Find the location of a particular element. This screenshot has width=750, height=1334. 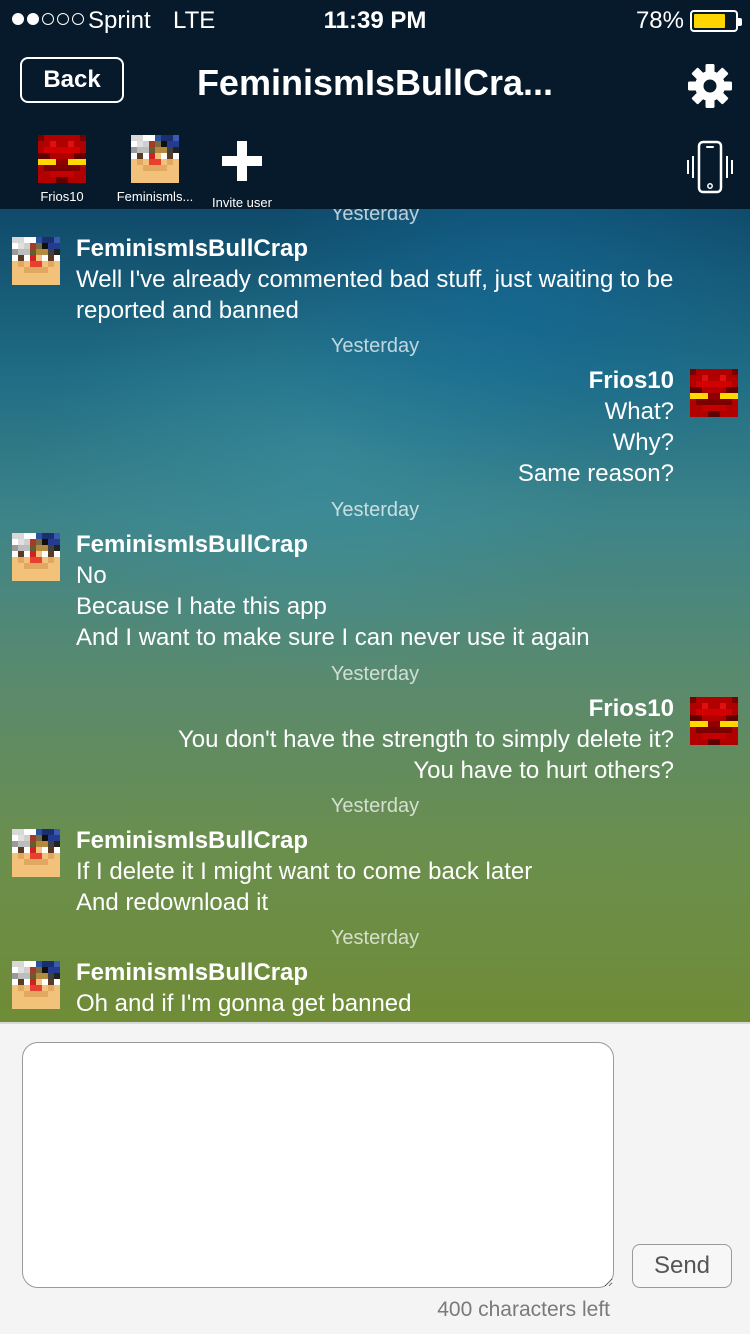

message-line: What? is located at coordinates (639, 411).